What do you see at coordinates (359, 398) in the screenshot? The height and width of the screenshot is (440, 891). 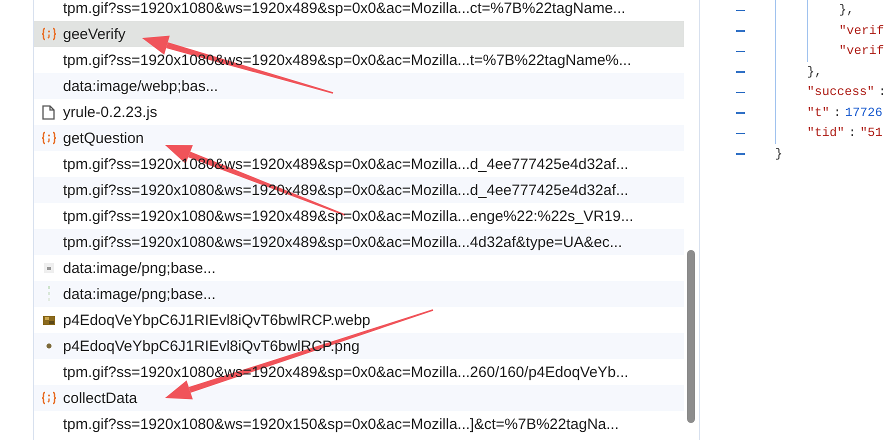 I see `request-row: collectData` at bounding box center [359, 398].